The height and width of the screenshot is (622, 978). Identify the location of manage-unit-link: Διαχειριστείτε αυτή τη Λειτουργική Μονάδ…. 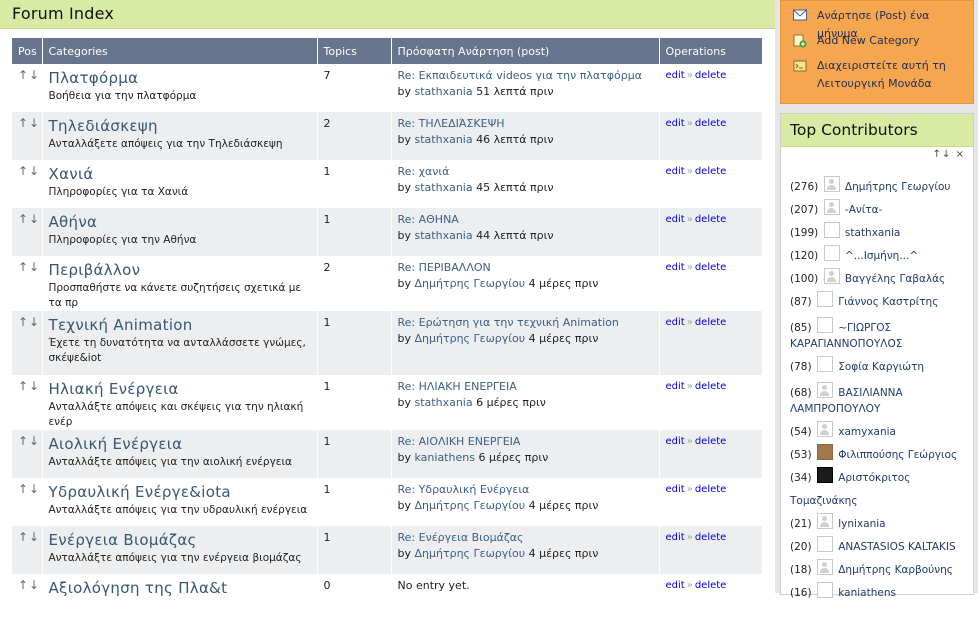
(880, 75).